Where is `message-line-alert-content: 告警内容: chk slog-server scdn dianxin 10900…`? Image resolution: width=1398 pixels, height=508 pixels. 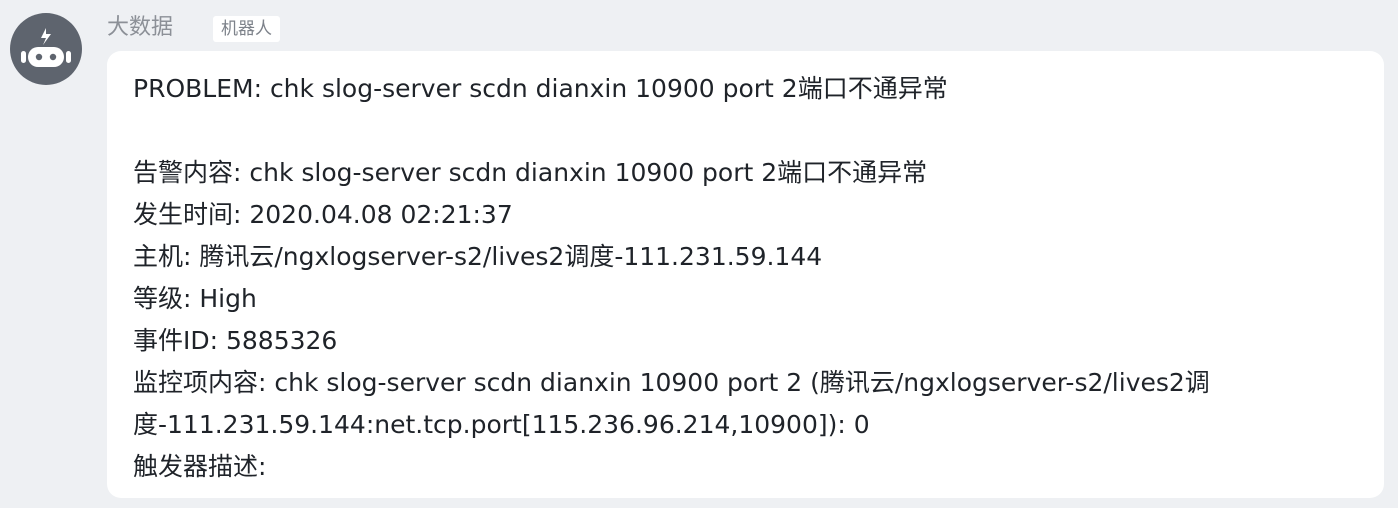 message-line-alert-content: 告警内容: chk slog-server scdn dianxin 10900… is located at coordinates (530, 172).